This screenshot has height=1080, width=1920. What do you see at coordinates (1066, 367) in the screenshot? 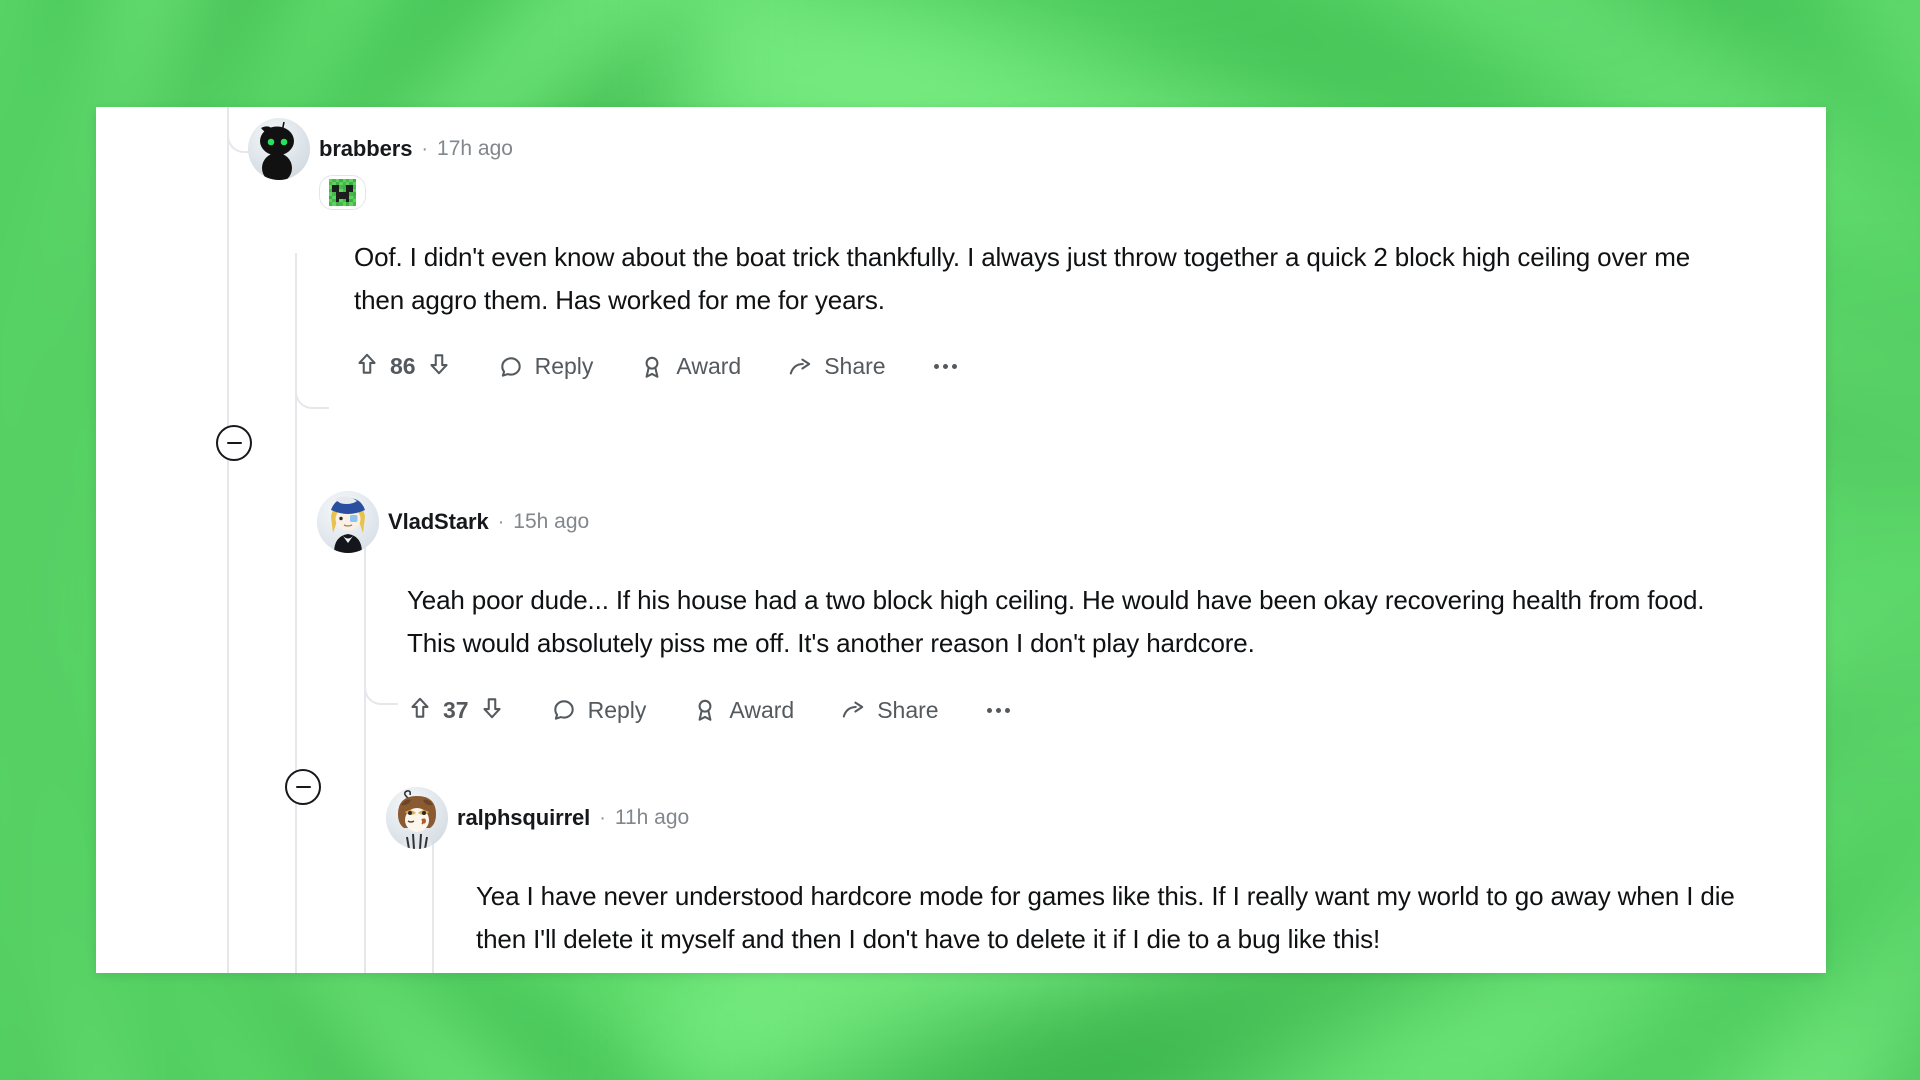
I see `comment-actions-brabbers: 86 Reply Award Share` at bounding box center [1066, 367].